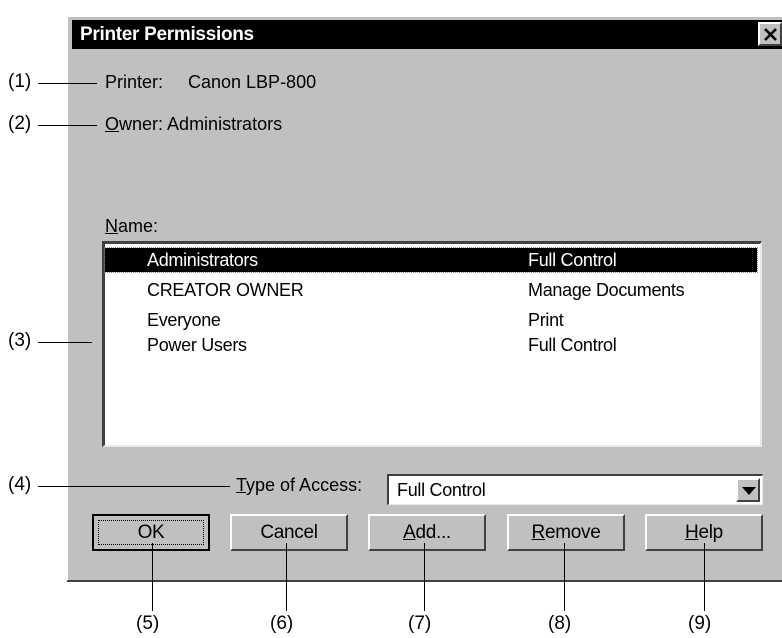 Image resolution: width=782 pixels, height=638 pixels. Describe the element at coordinates (252, 82) in the screenshot. I see `printer-value: Canon LBP-800` at that location.